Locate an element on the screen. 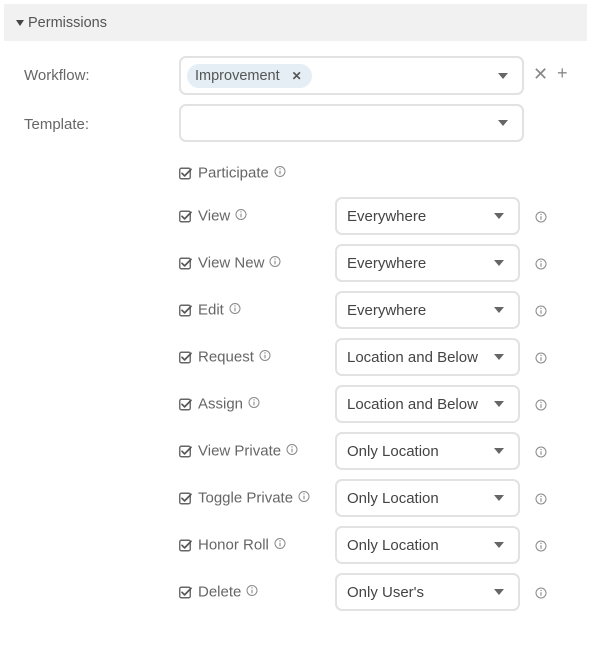 The height and width of the screenshot is (645, 591). permission-row: View New Everywhere is located at coordinates (369, 263).